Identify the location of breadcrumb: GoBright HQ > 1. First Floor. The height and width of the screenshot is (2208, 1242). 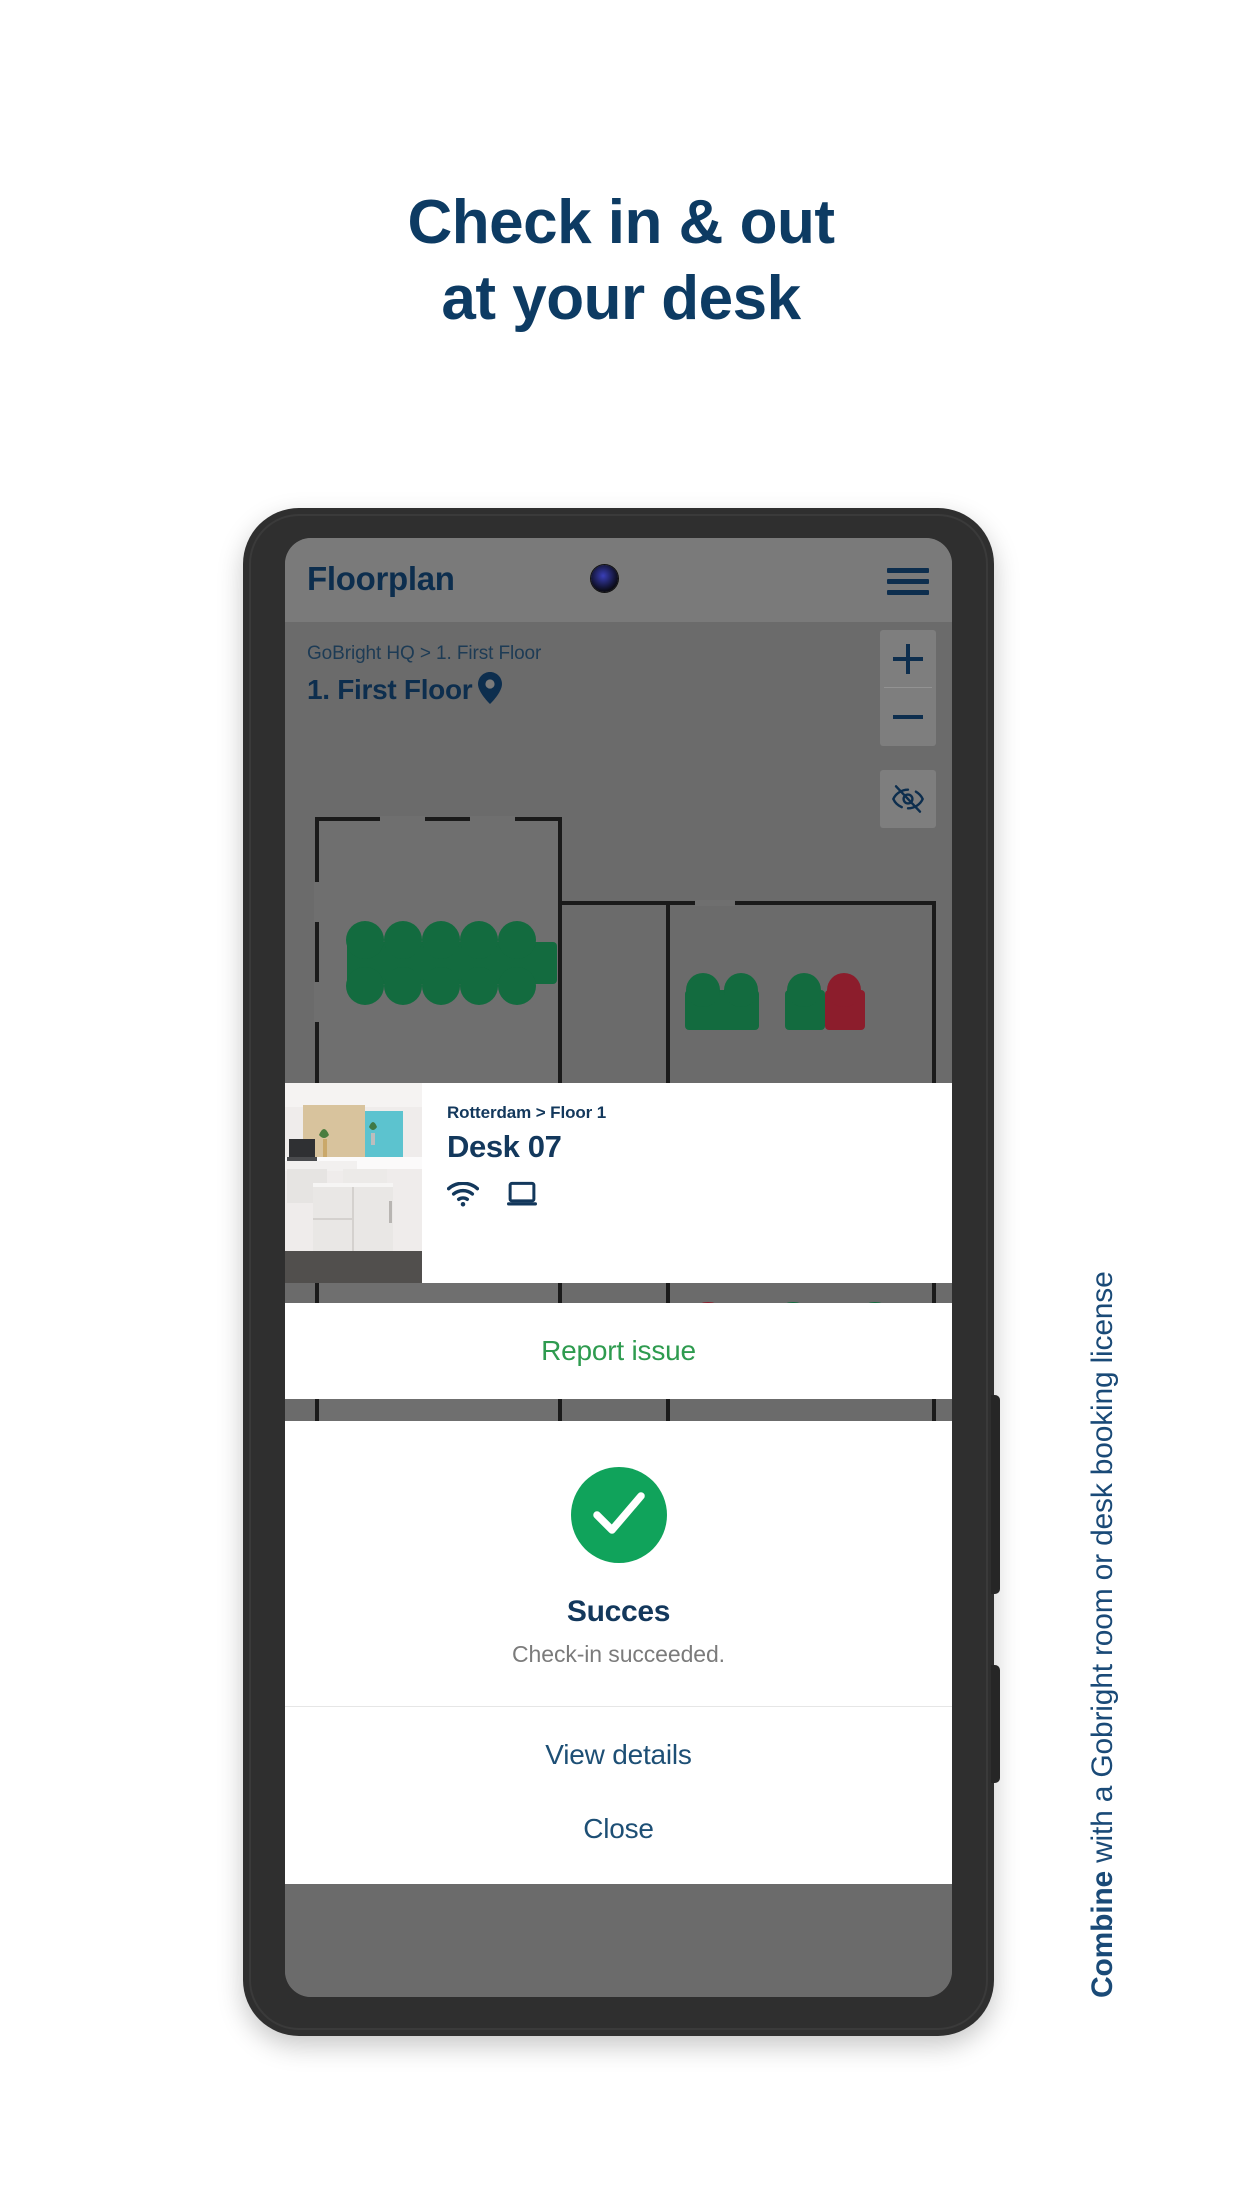
(424, 653).